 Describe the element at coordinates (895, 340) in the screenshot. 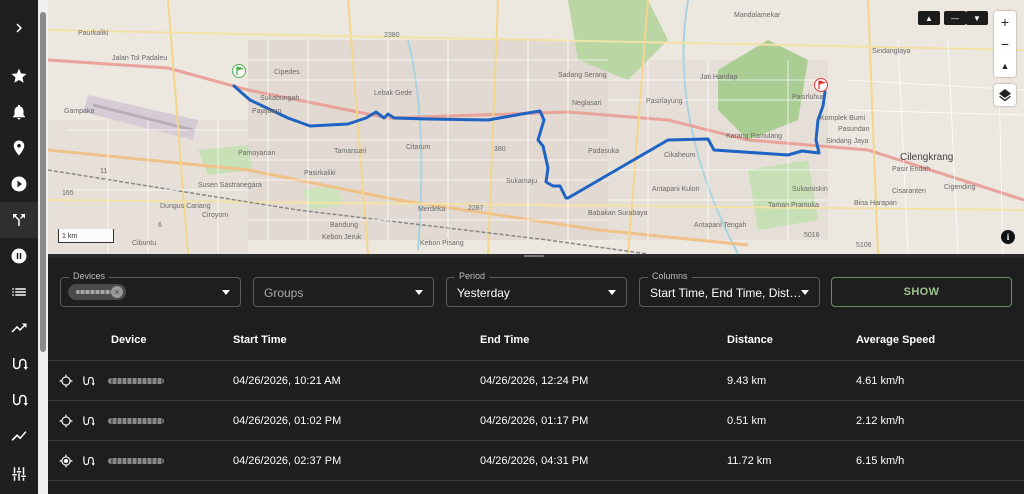

I see `column-header-average-speed: Average Speed` at that location.